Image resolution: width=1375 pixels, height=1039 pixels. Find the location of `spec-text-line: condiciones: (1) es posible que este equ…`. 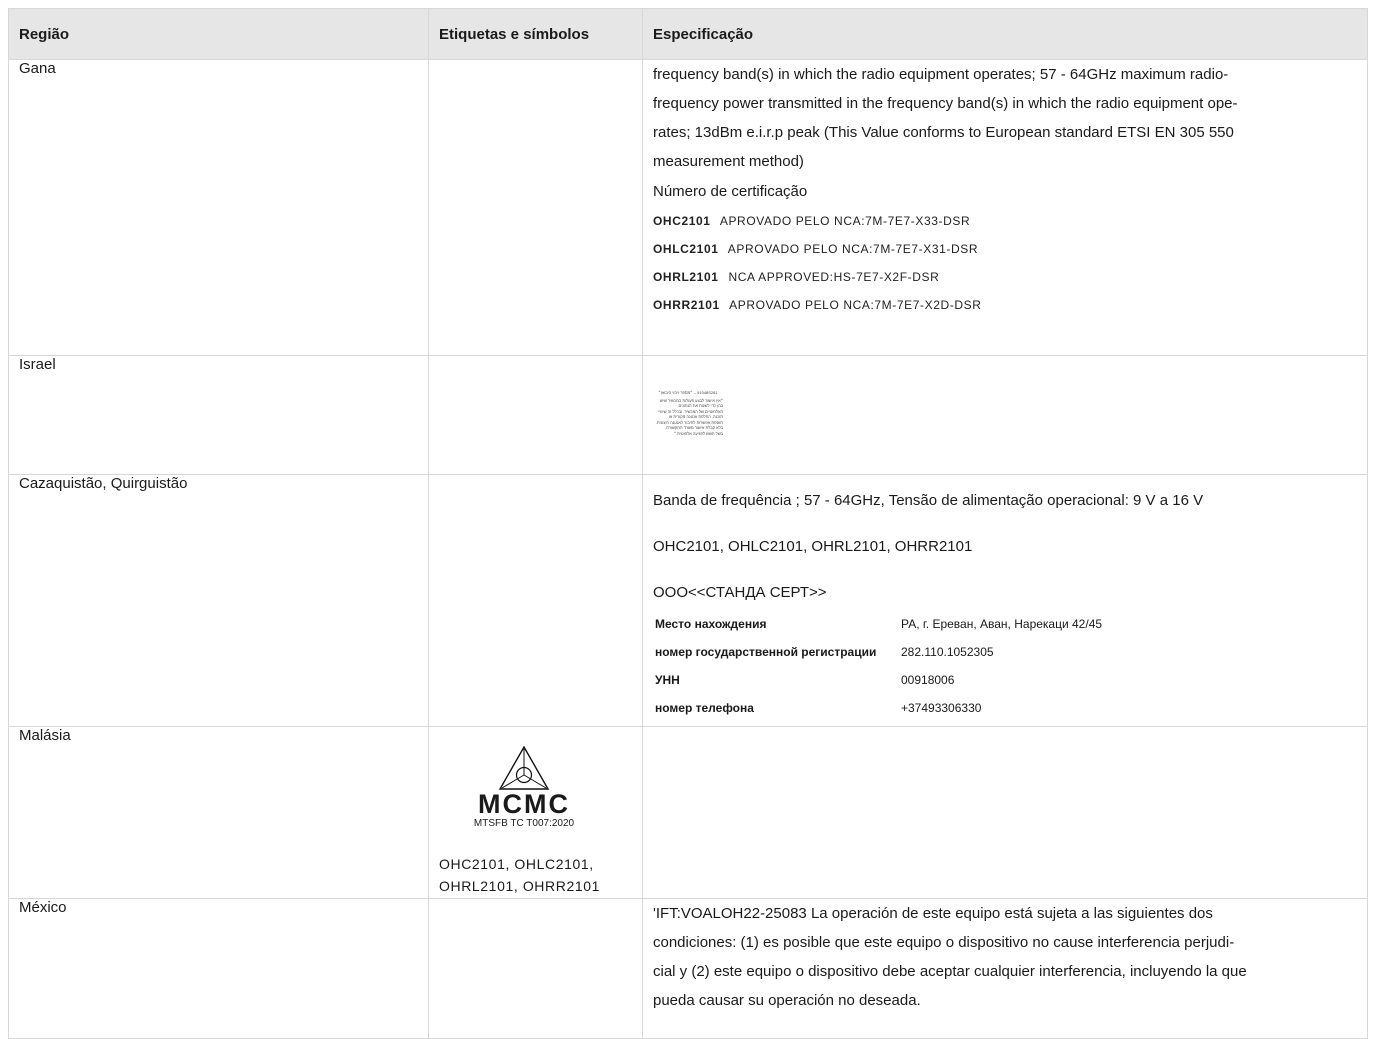

spec-text-line: condiciones: (1) es posible que este equ… is located at coordinates (944, 942).